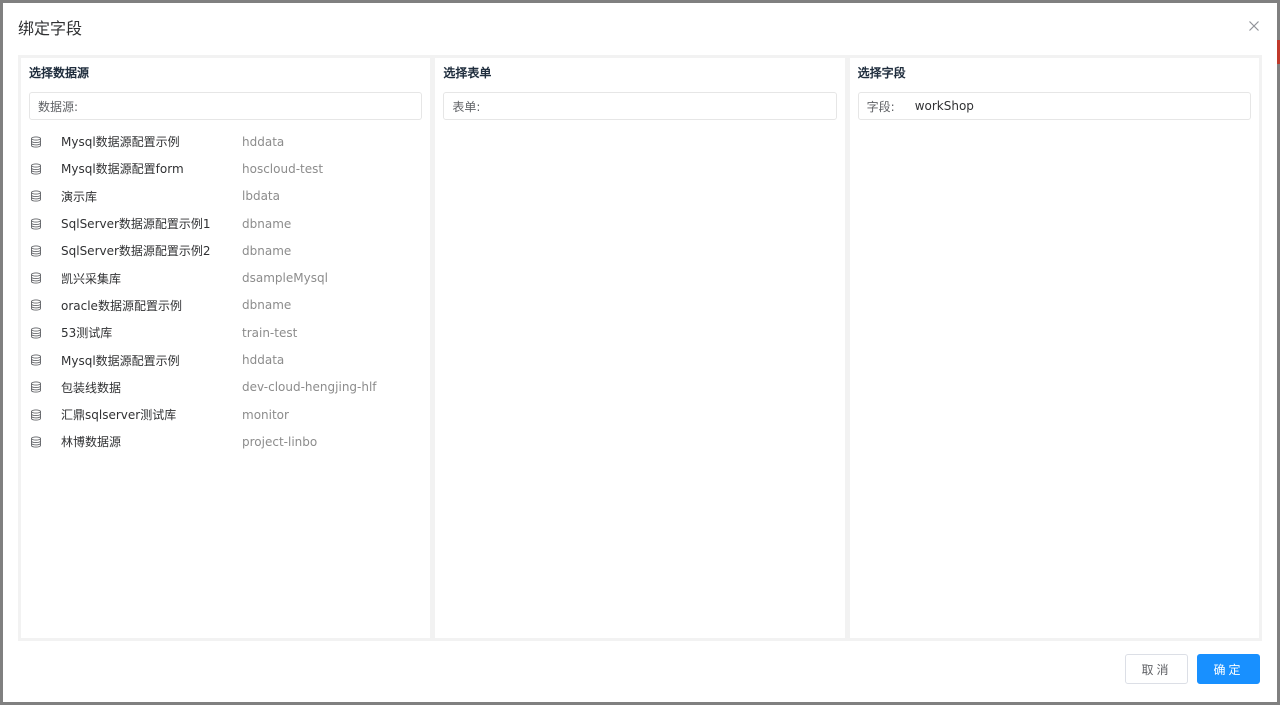 The width and height of the screenshot is (1280, 705). I want to click on datasource-name: 汇鼎sqlserver测试库, so click(119, 415).